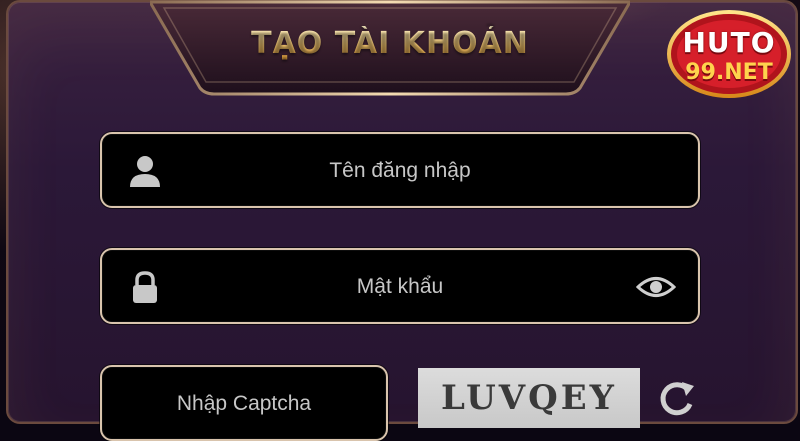 This screenshot has width=800, height=441. I want to click on captcha-image: LUVQEY, so click(529, 398).